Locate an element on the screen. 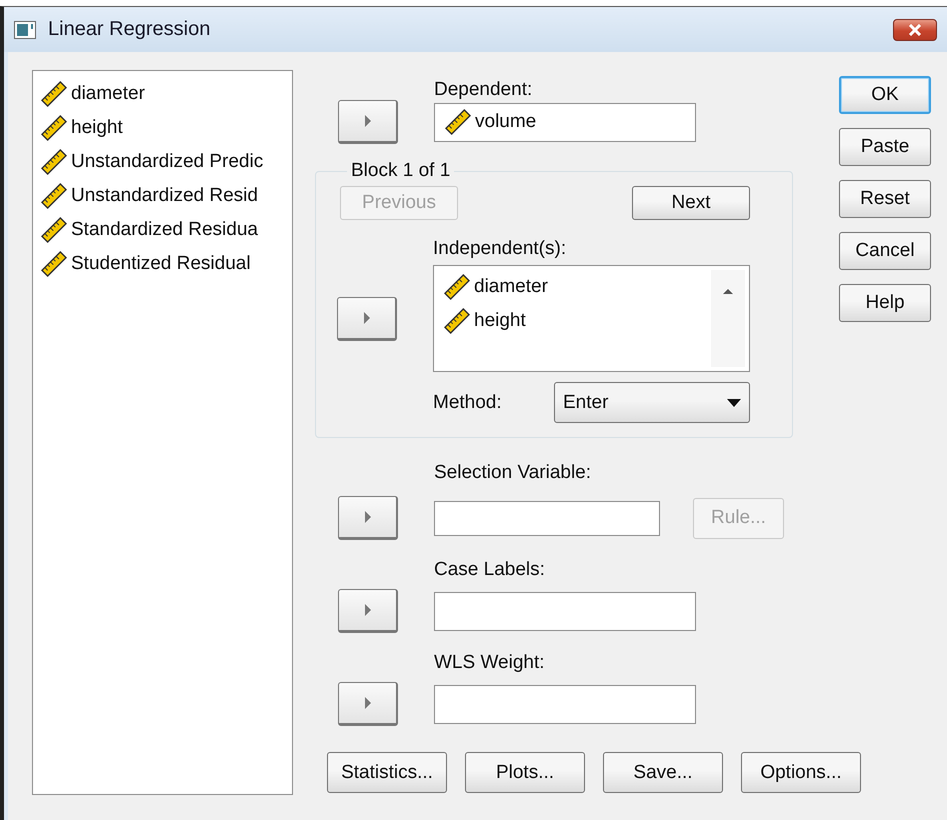 This screenshot has width=947, height=820. scrollbar is located at coordinates (728, 318).